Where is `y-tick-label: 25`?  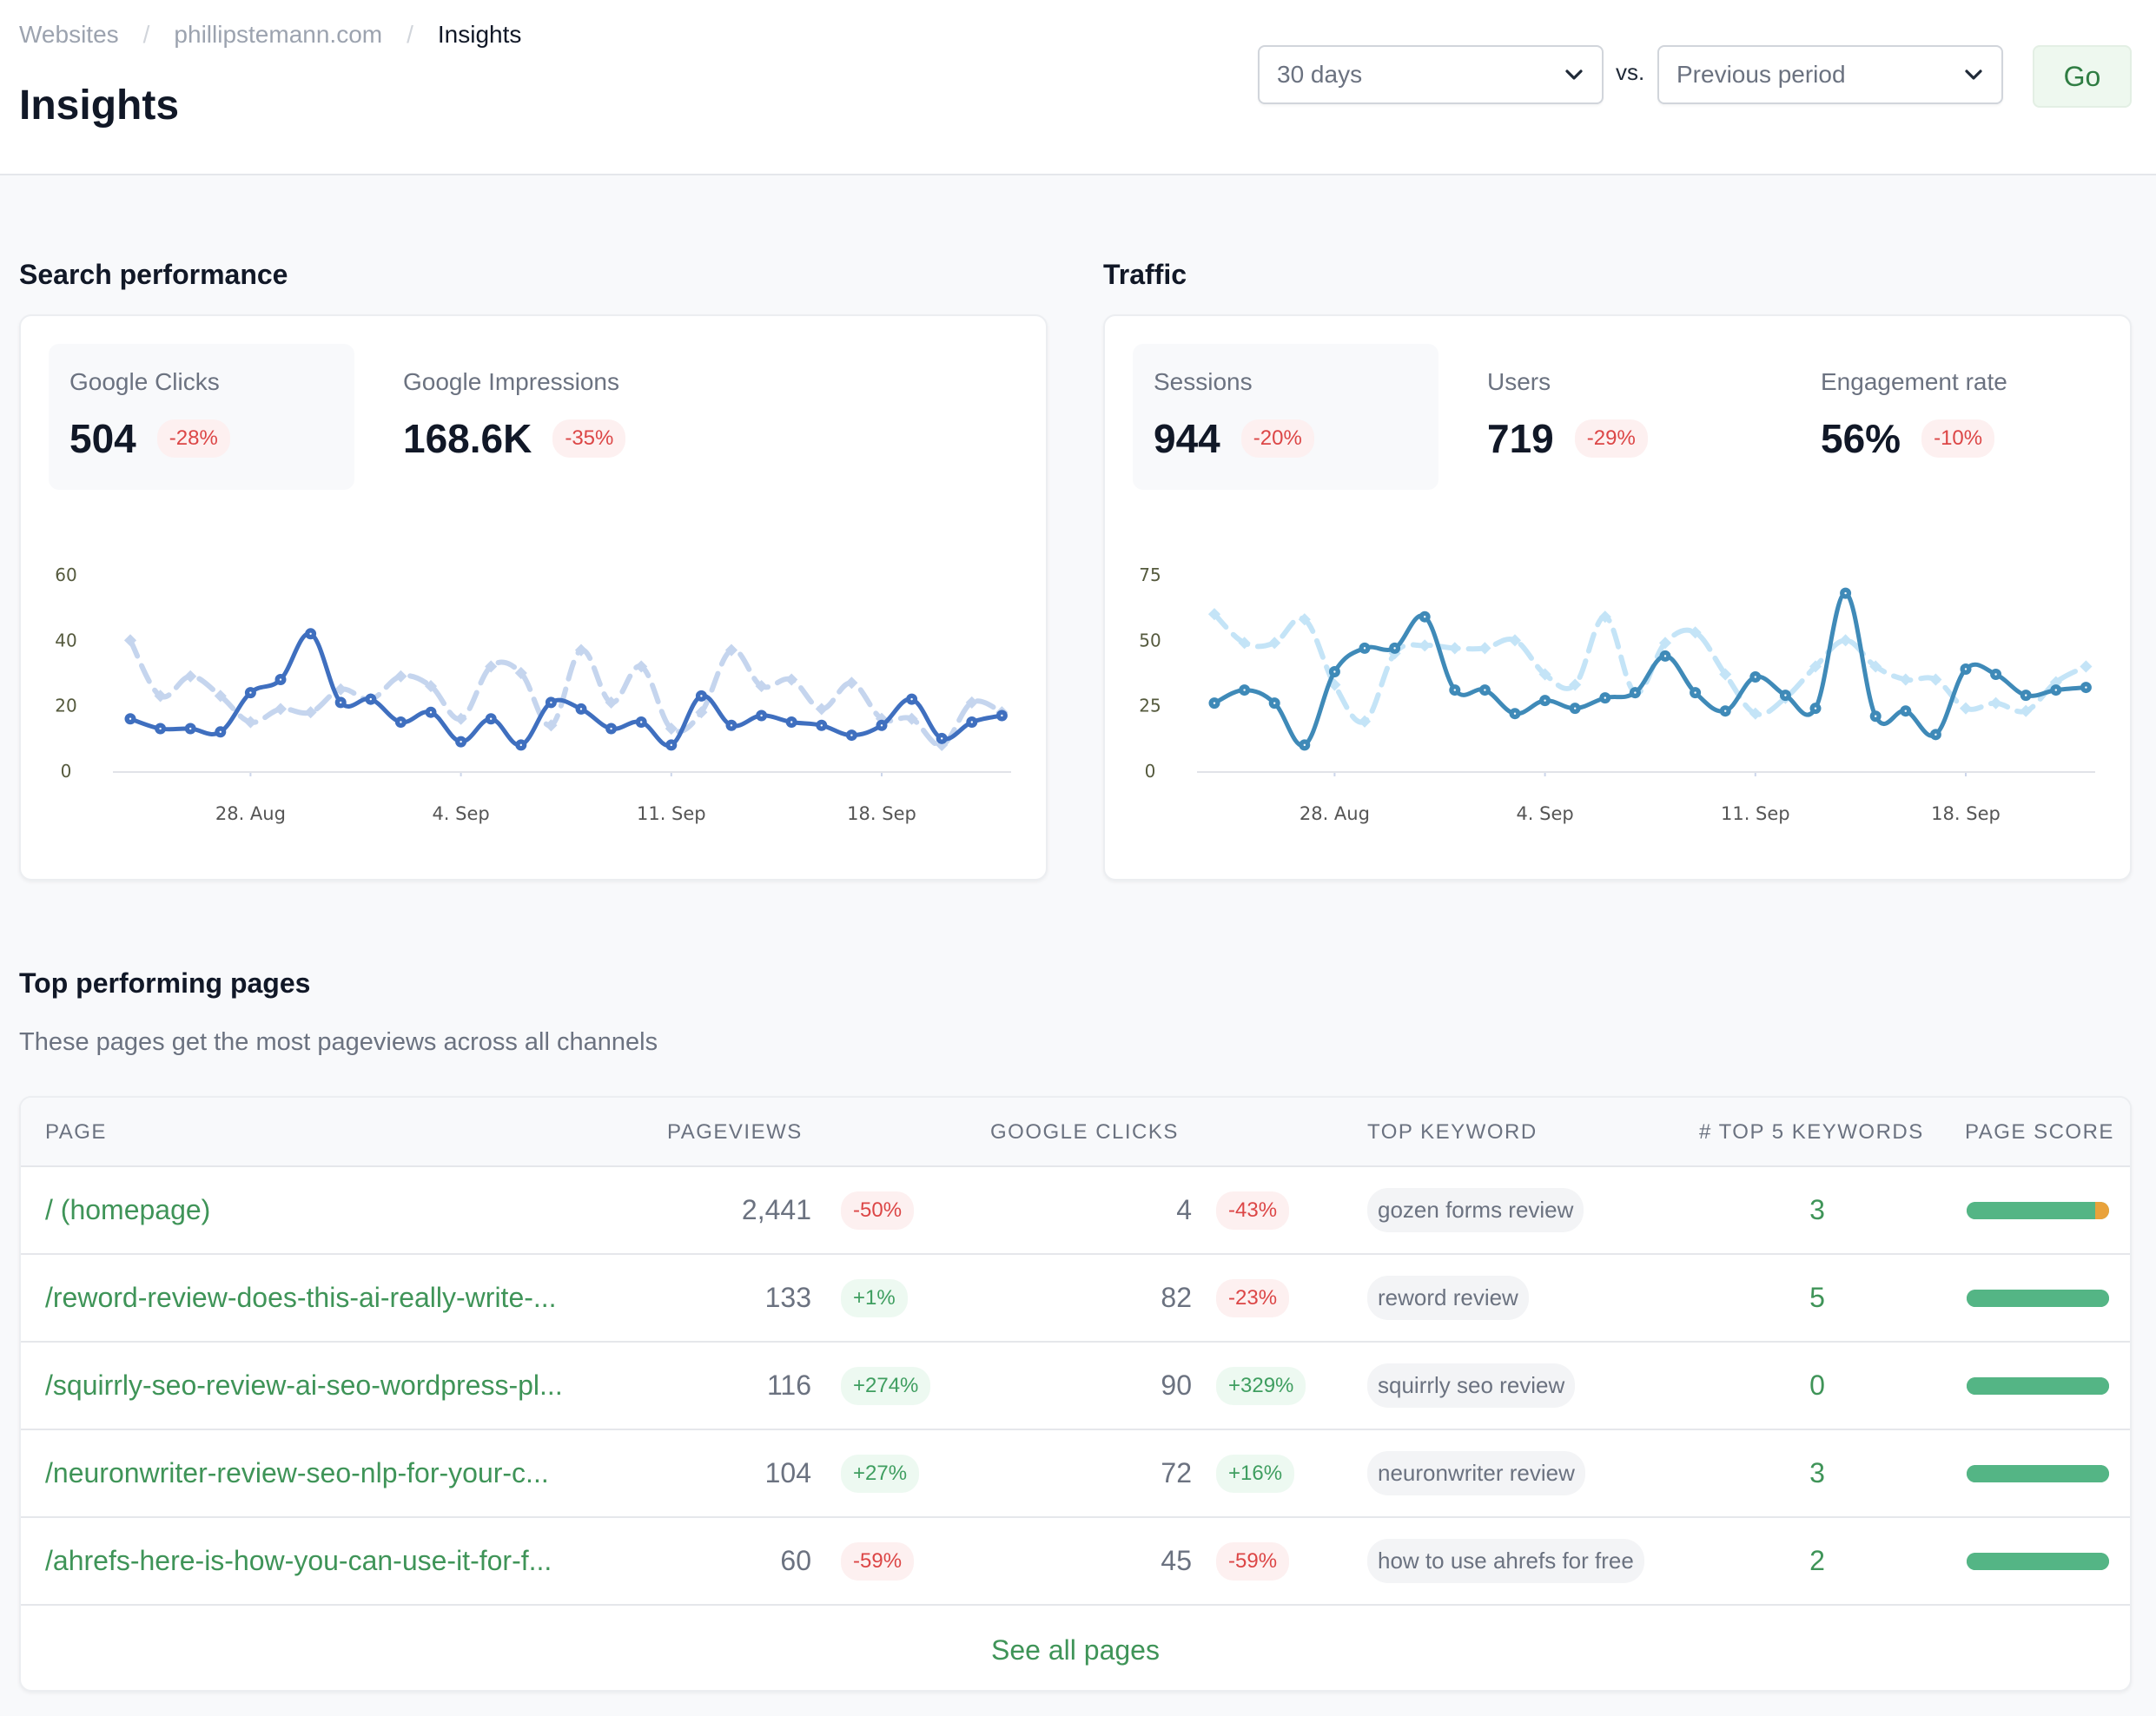 y-tick-label: 25 is located at coordinates (1150, 706).